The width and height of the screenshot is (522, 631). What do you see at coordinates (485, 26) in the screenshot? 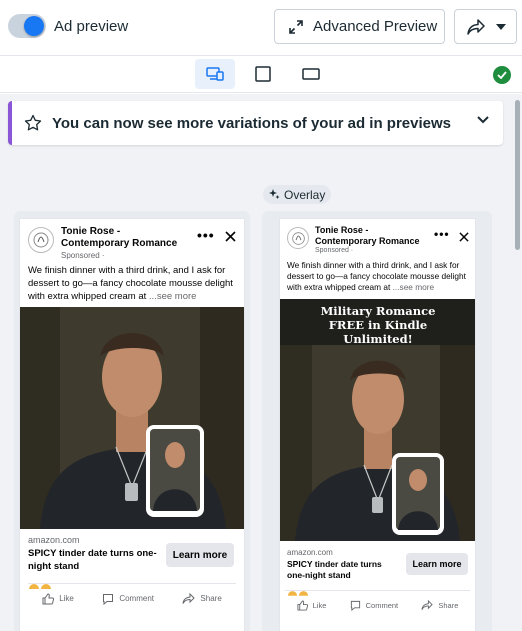
I see `share-dropdown-button` at bounding box center [485, 26].